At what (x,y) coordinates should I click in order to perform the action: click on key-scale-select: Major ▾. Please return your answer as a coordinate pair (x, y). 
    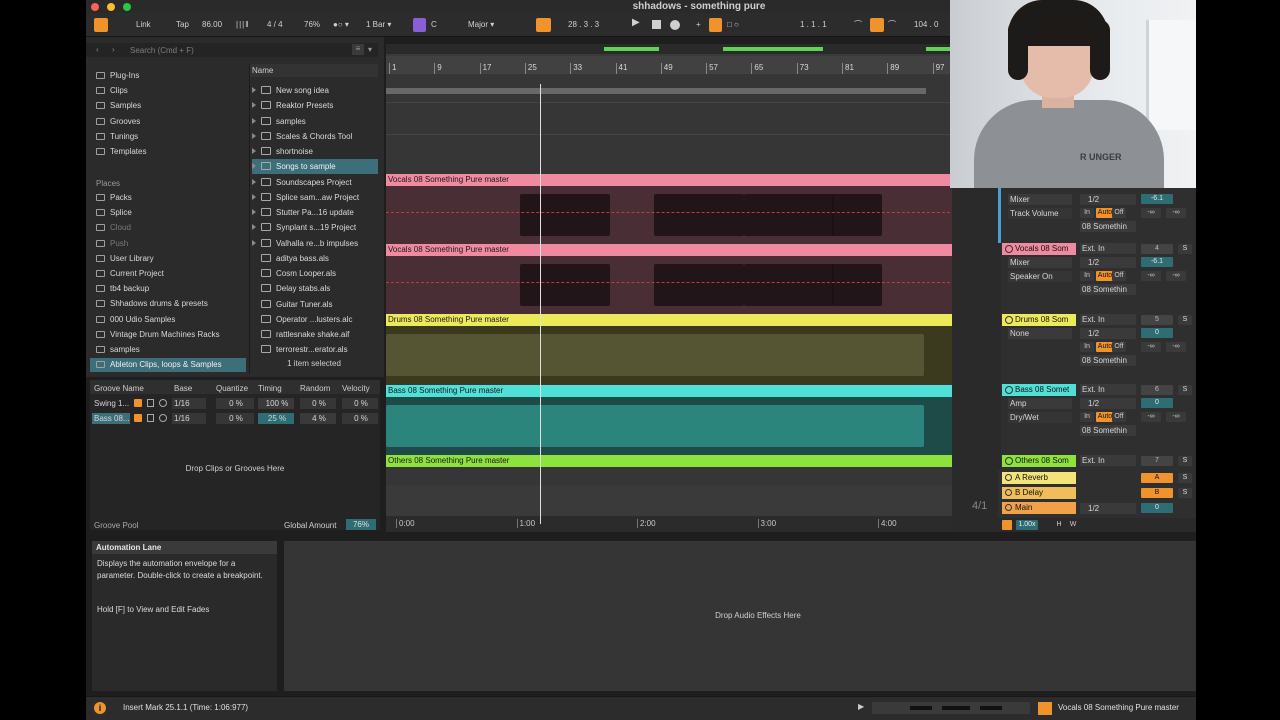
    Looking at the image, I should click on (481, 25).